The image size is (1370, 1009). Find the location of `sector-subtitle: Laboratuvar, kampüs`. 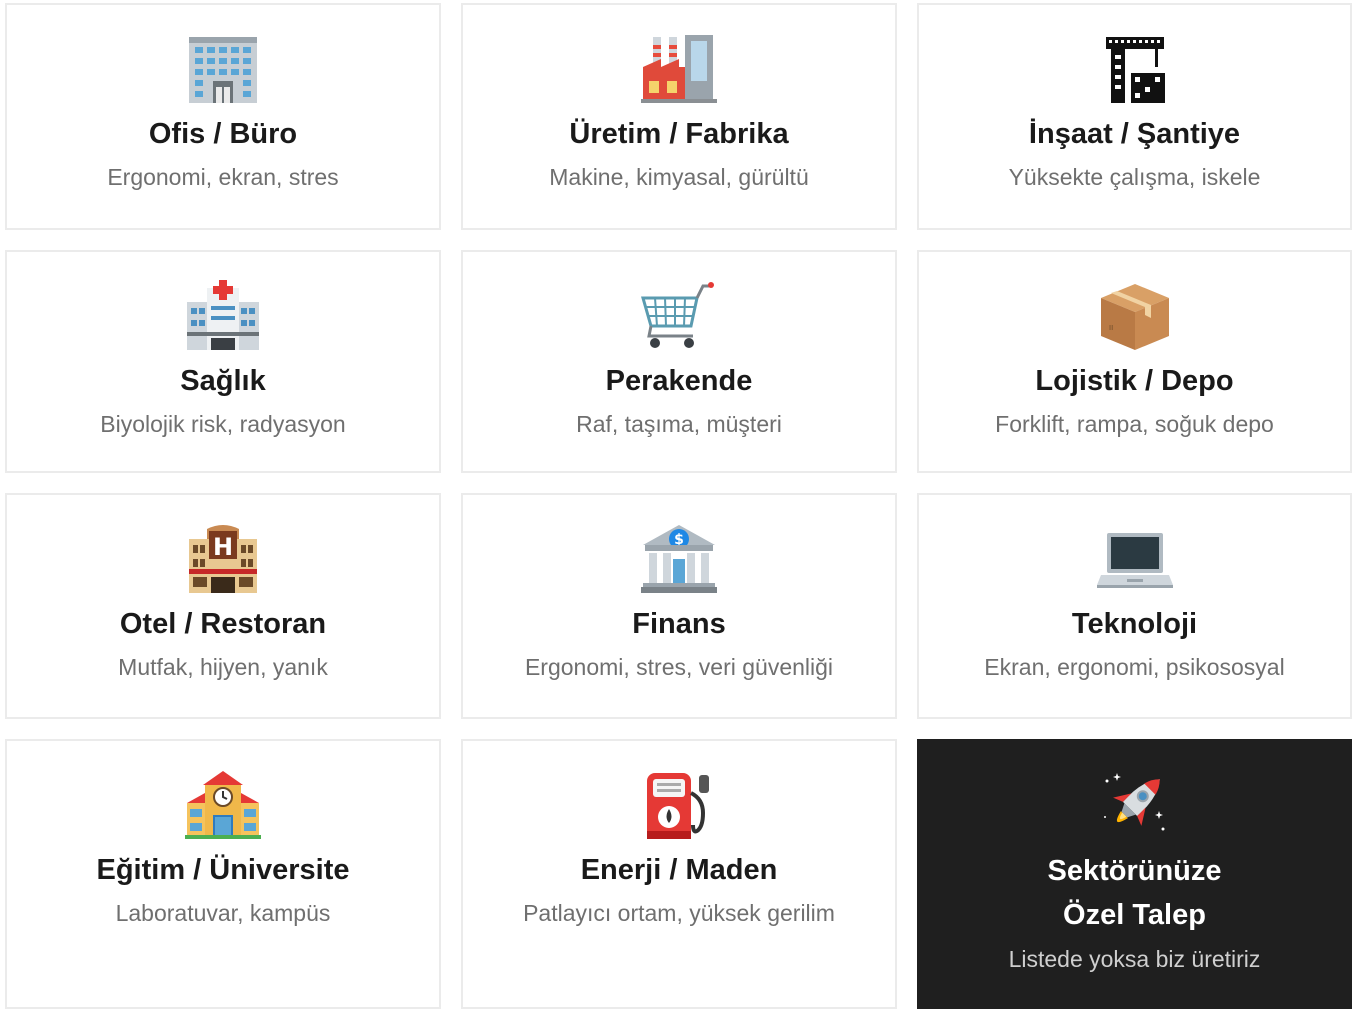

sector-subtitle: Laboratuvar, kampüs is located at coordinates (223, 913).